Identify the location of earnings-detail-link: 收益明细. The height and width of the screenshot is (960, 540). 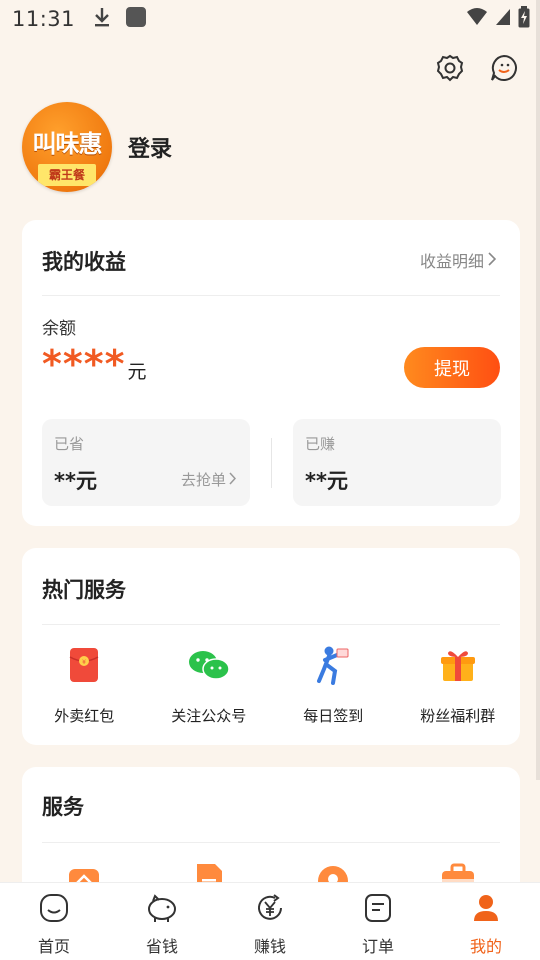
(458, 260).